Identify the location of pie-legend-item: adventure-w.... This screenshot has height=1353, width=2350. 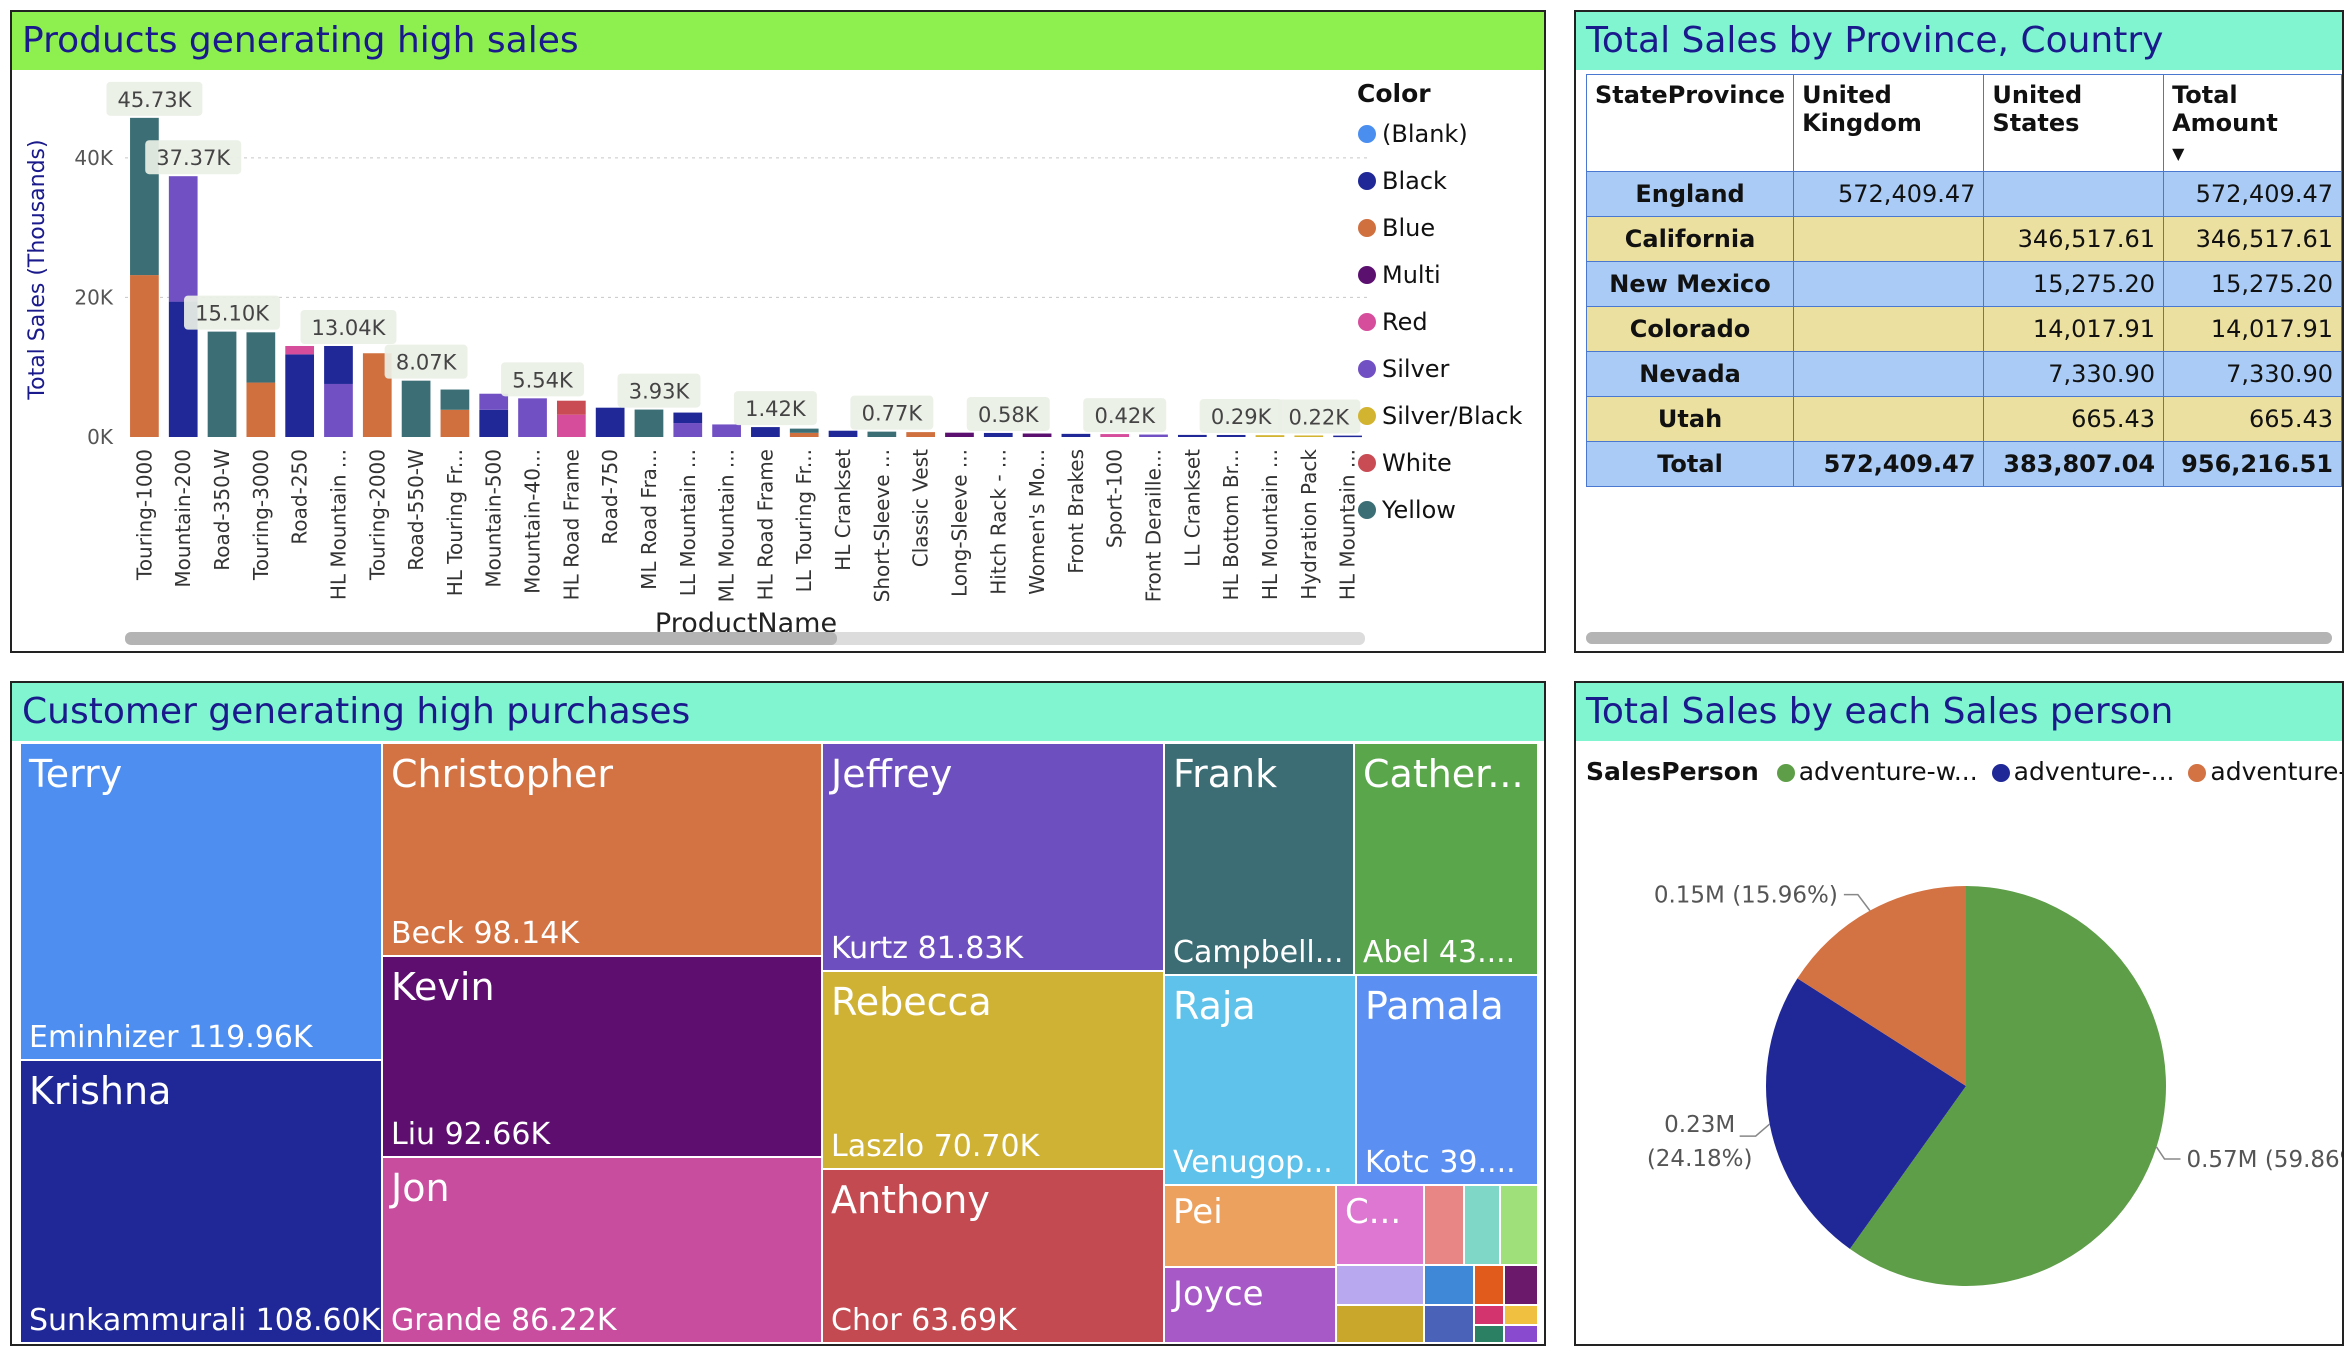
(1881, 771).